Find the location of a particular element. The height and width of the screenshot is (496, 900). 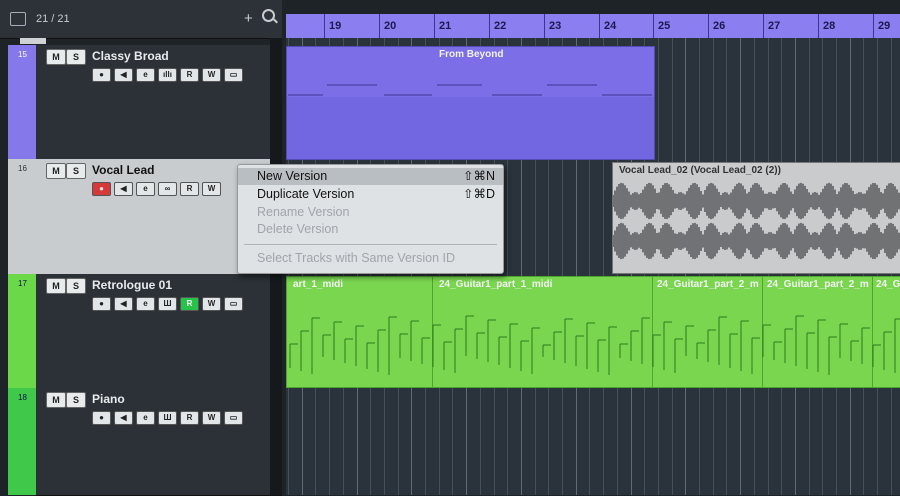

ruler-bar: 26 is located at coordinates (735, 26).